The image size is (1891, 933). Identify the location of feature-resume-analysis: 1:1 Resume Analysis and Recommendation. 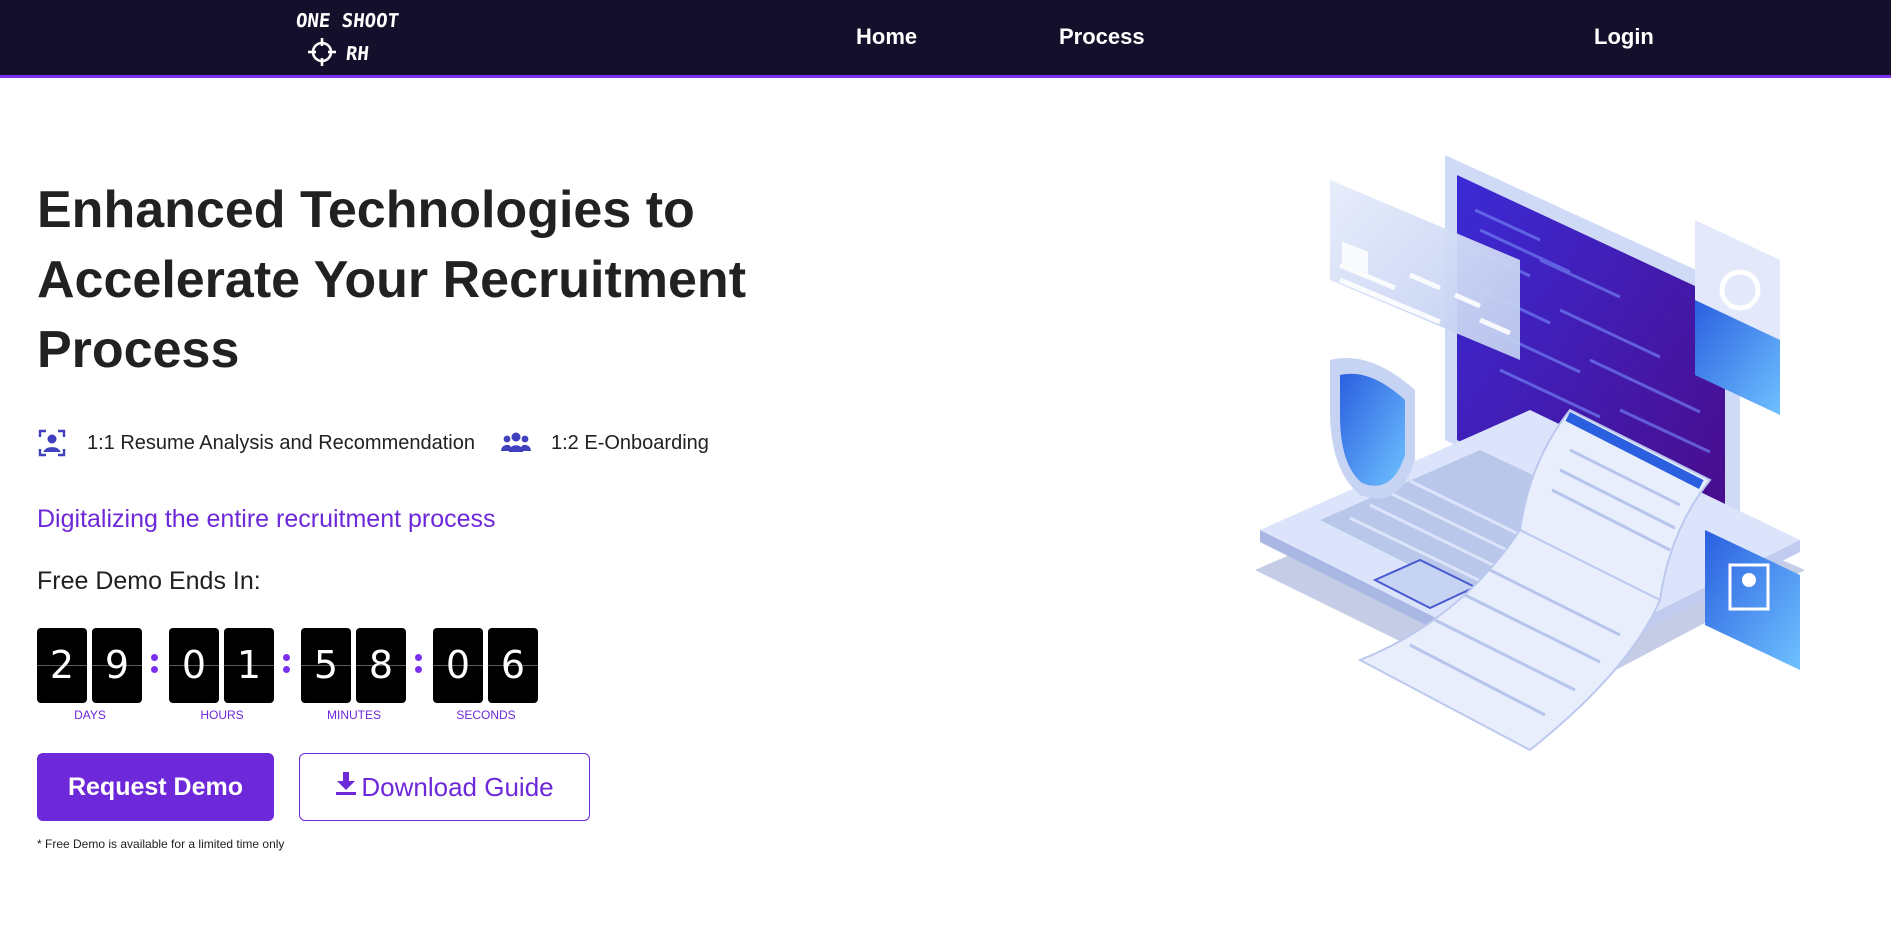
(256, 443).